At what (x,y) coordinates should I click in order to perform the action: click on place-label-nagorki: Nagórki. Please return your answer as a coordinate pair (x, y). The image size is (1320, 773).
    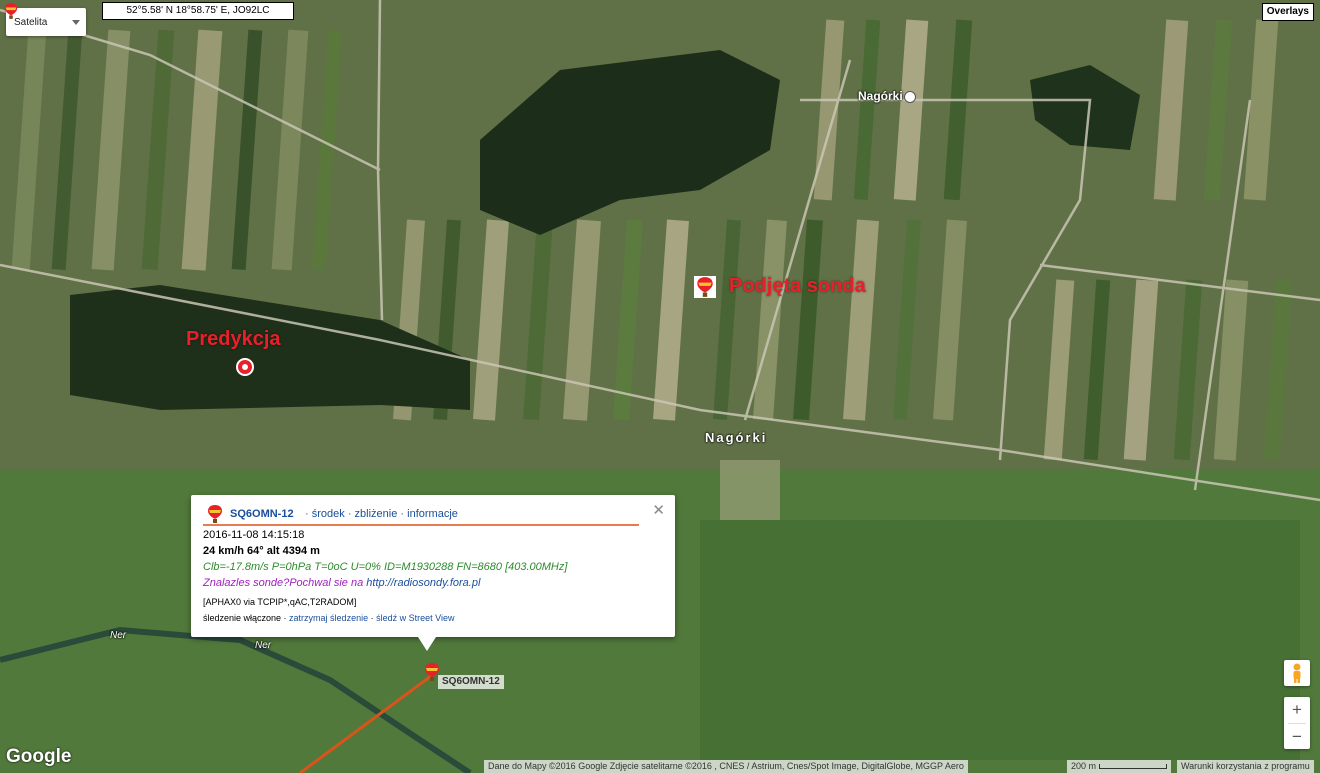
    Looking at the image, I should click on (880, 96).